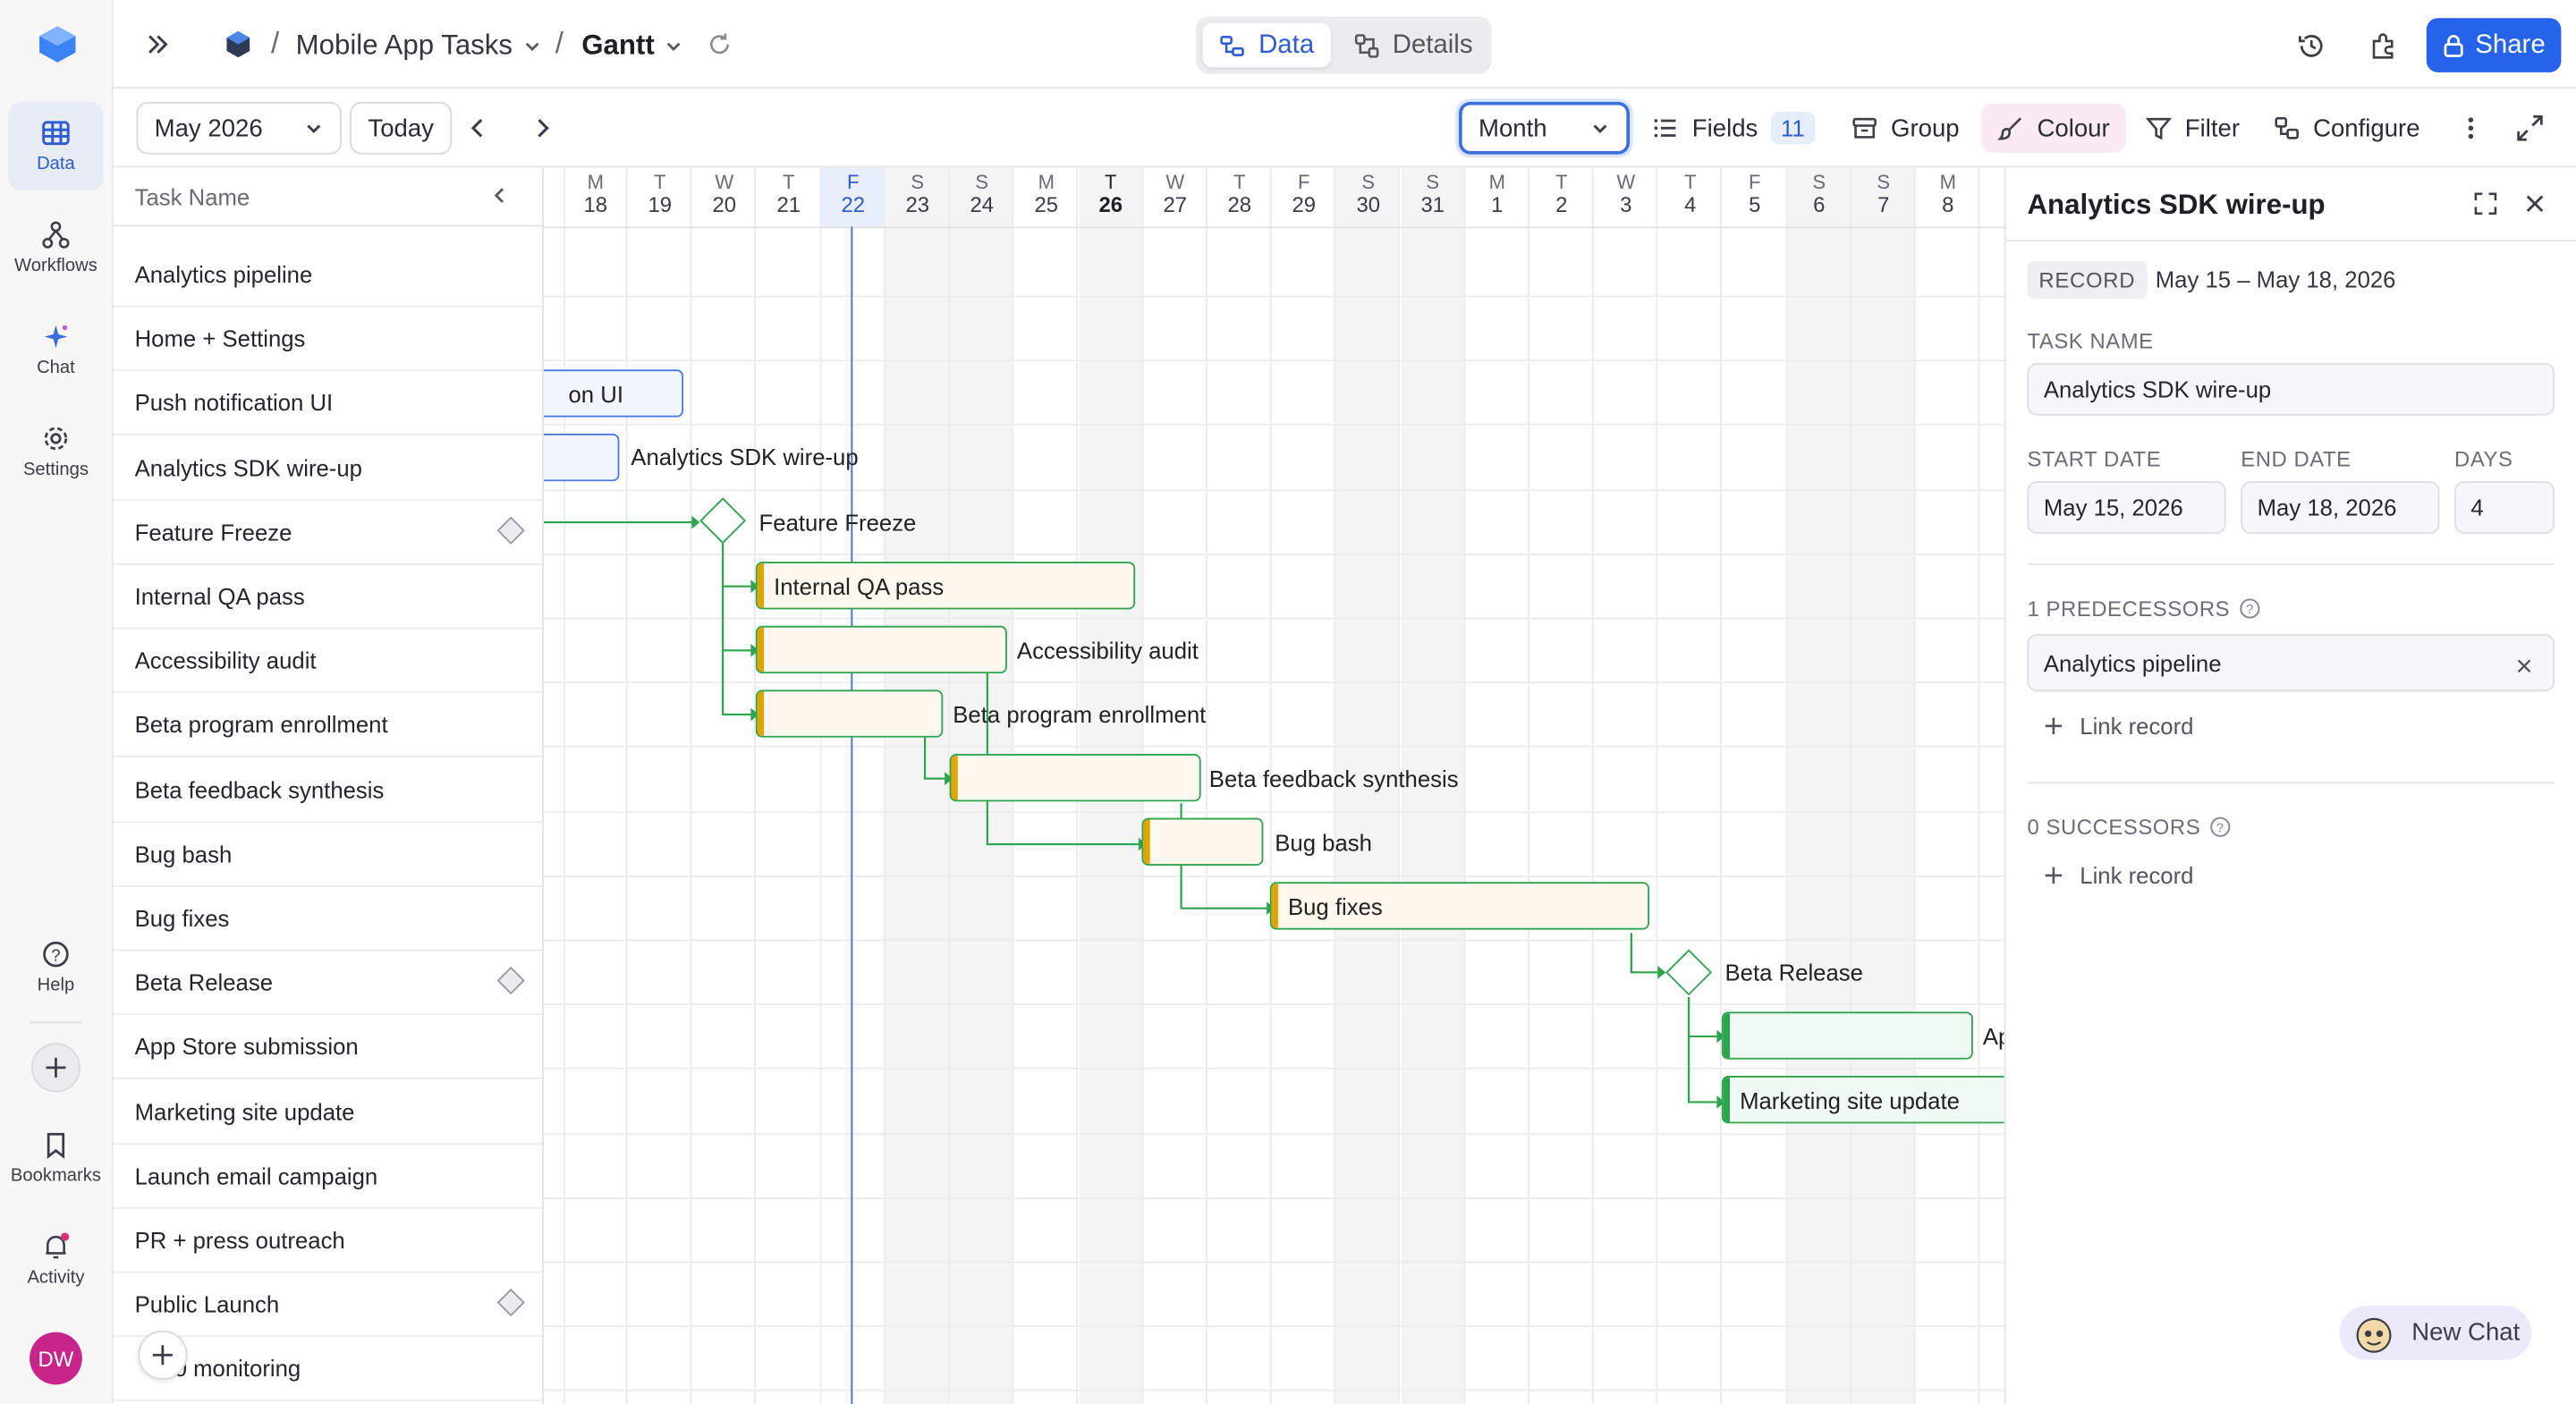 Image resolution: width=2576 pixels, height=1404 pixels. What do you see at coordinates (2118, 726) in the screenshot?
I see `link-predecessor-button: Link record` at bounding box center [2118, 726].